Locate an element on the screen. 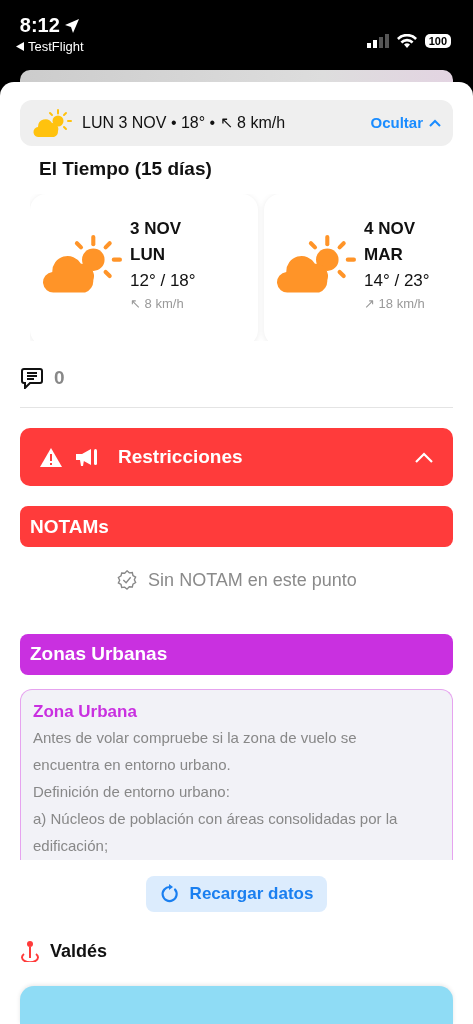 This screenshot has height=1024, width=473. comment-count: 0 is located at coordinates (59, 377).